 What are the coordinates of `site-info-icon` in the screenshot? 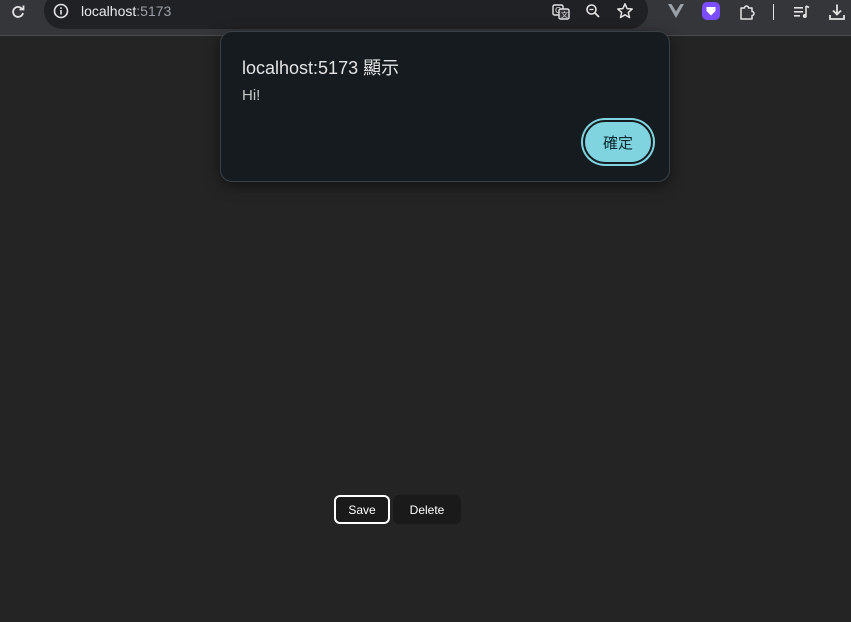 It's located at (61, 11).